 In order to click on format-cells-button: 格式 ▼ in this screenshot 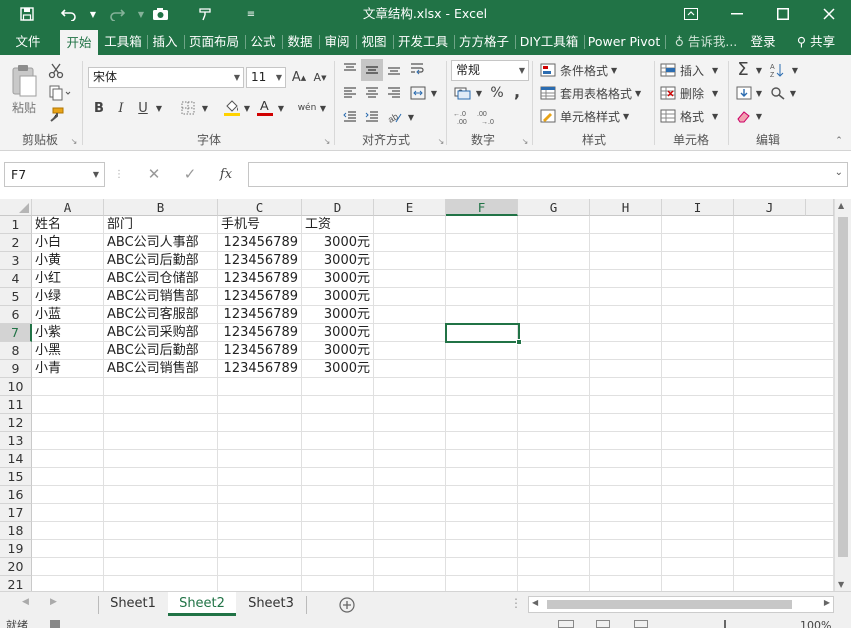, I will do `click(692, 116)`.